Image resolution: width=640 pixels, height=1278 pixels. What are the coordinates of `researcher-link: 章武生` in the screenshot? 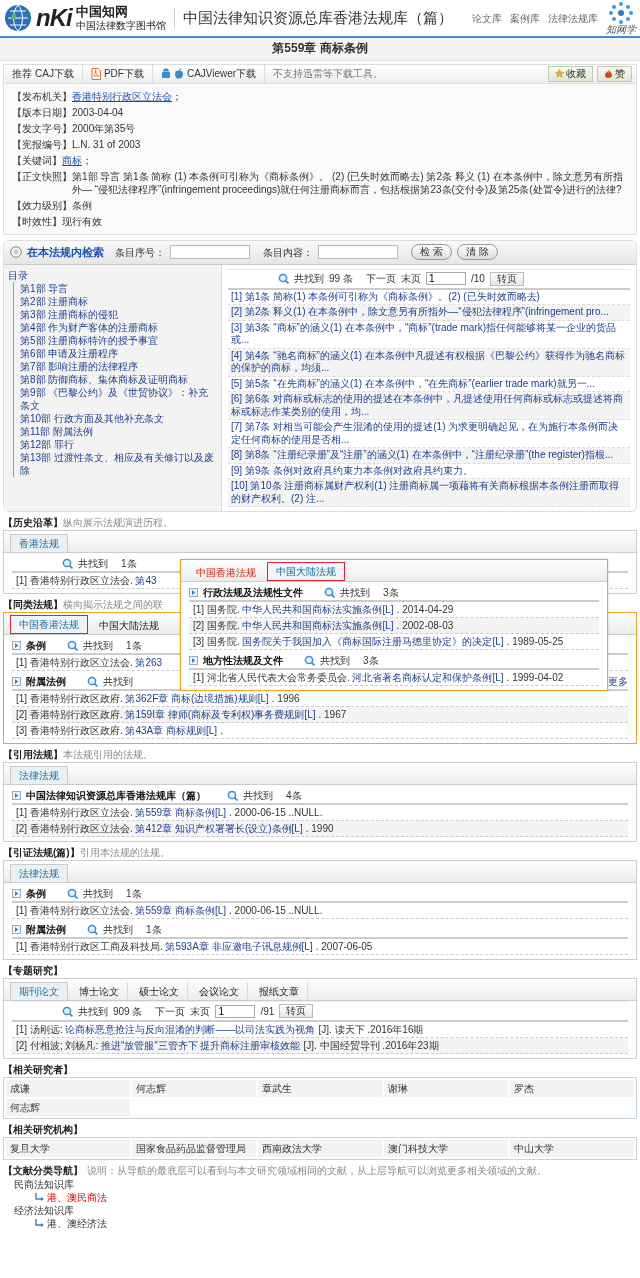 It's located at (277, 1089).